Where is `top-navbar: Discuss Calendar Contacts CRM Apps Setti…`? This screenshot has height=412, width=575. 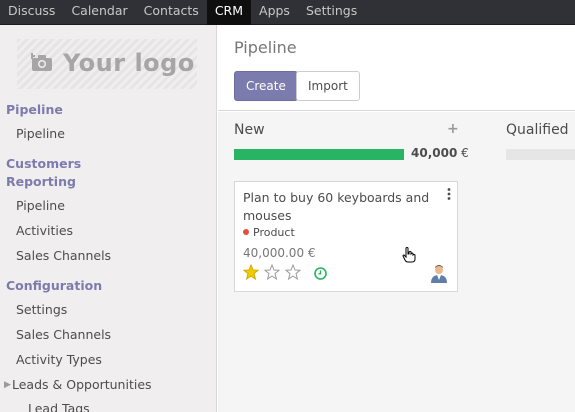
top-navbar: Discuss Calendar Contacts CRM Apps Setti… is located at coordinates (287, 12).